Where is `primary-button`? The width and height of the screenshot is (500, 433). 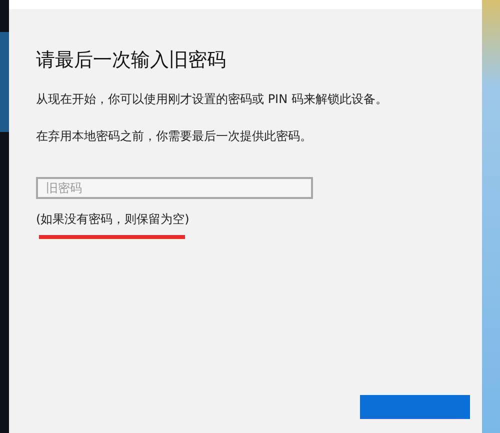 primary-button is located at coordinates (415, 407).